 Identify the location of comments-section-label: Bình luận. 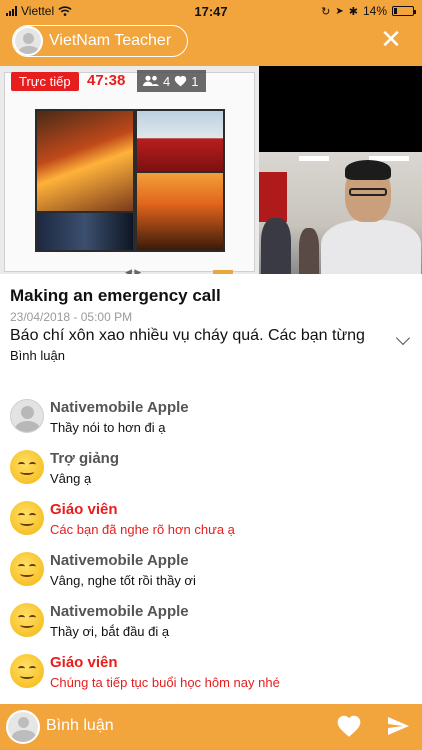
(37, 355).